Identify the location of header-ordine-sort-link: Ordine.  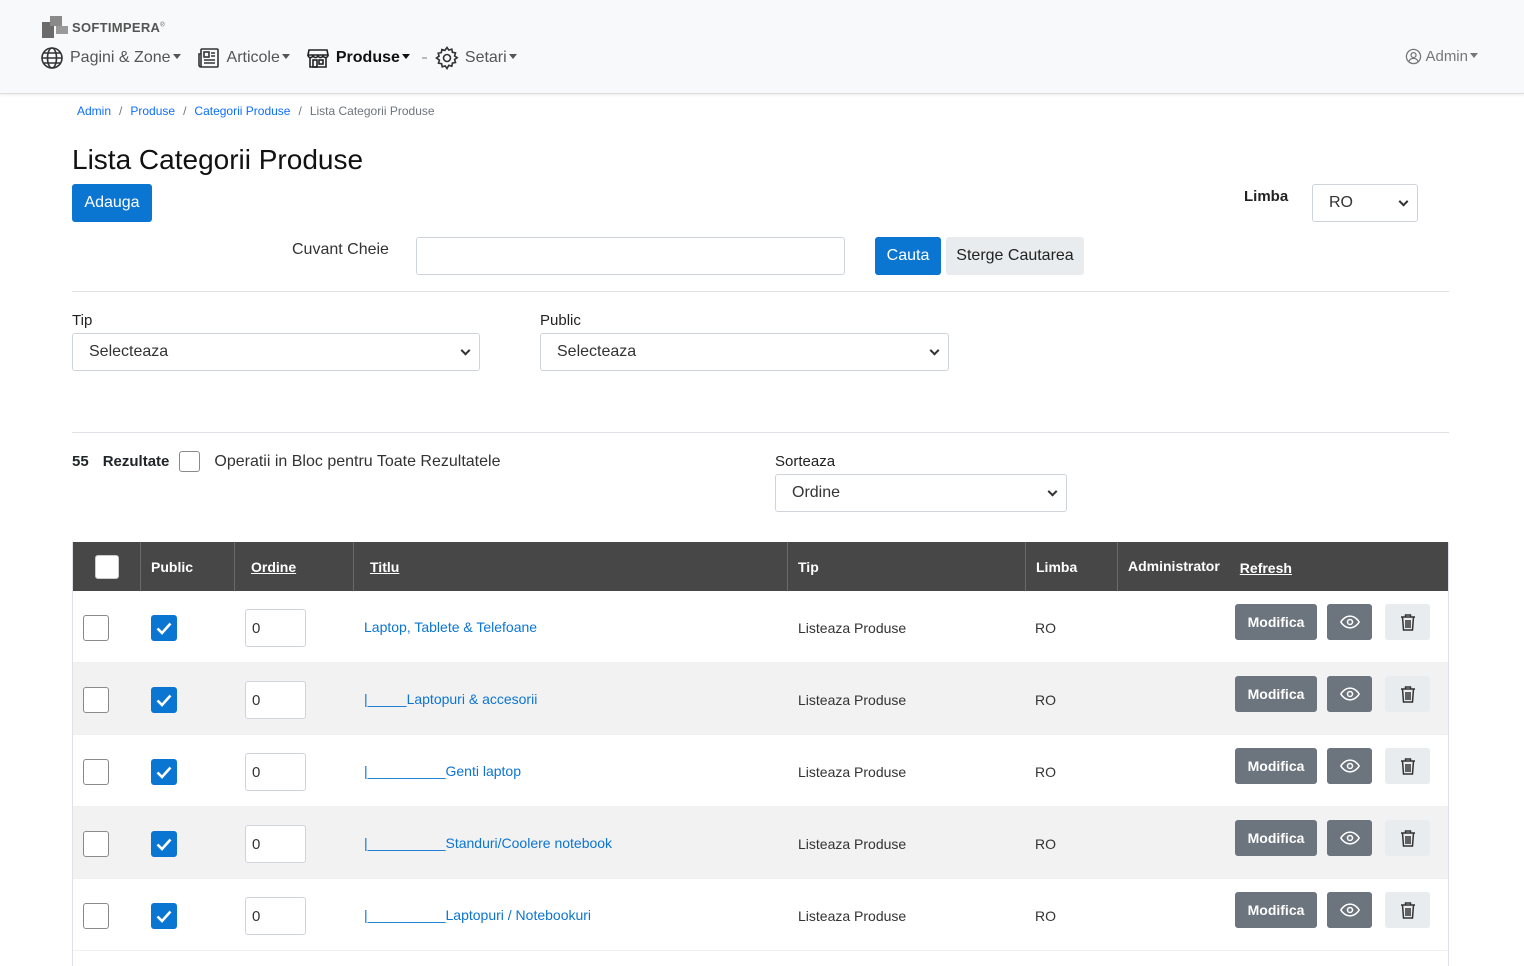
(294, 566).